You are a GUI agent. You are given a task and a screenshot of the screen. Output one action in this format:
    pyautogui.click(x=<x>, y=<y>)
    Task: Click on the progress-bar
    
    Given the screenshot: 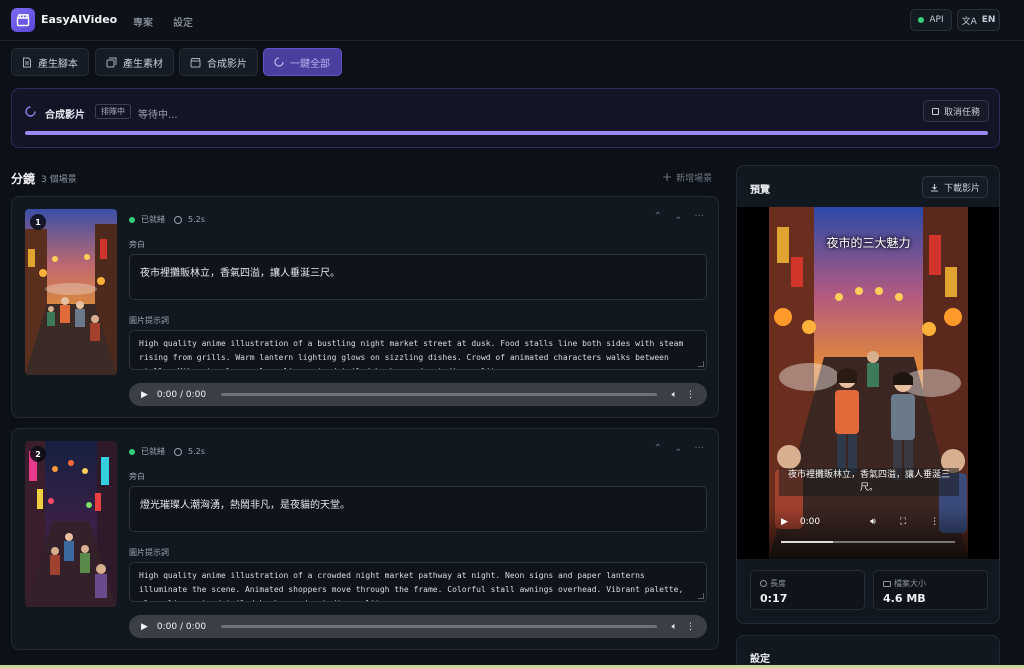 What is the action you would take?
    pyautogui.click(x=506, y=133)
    